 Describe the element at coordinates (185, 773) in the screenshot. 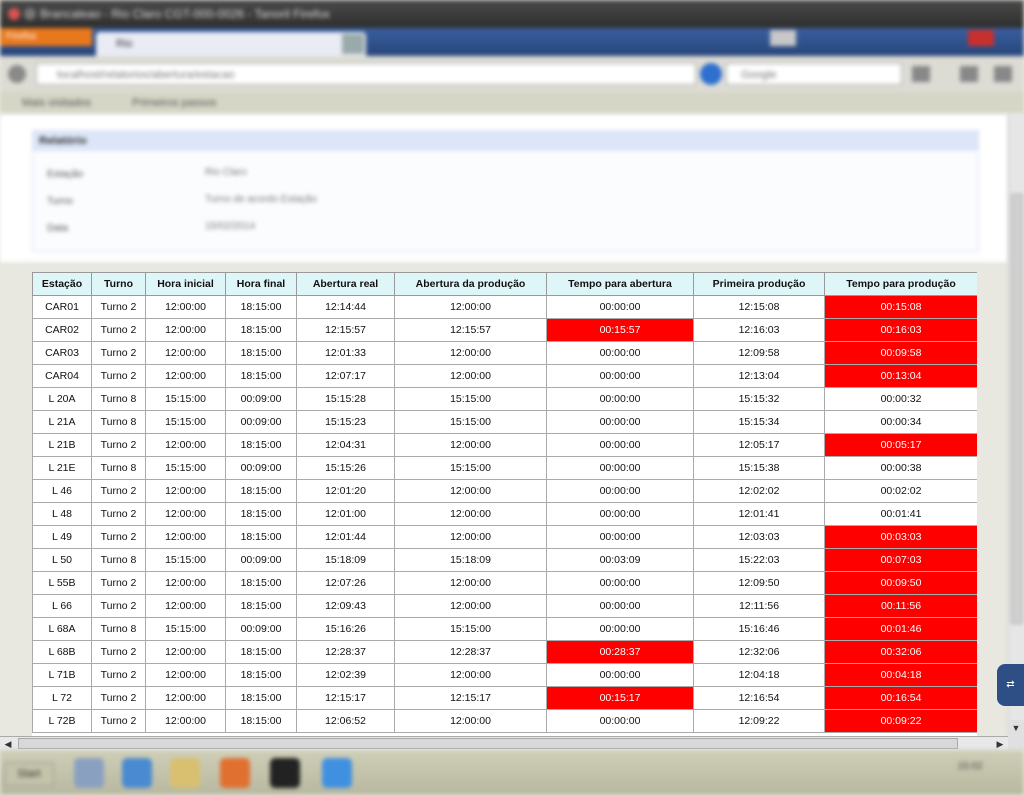

I see `folder-app-icon` at that location.